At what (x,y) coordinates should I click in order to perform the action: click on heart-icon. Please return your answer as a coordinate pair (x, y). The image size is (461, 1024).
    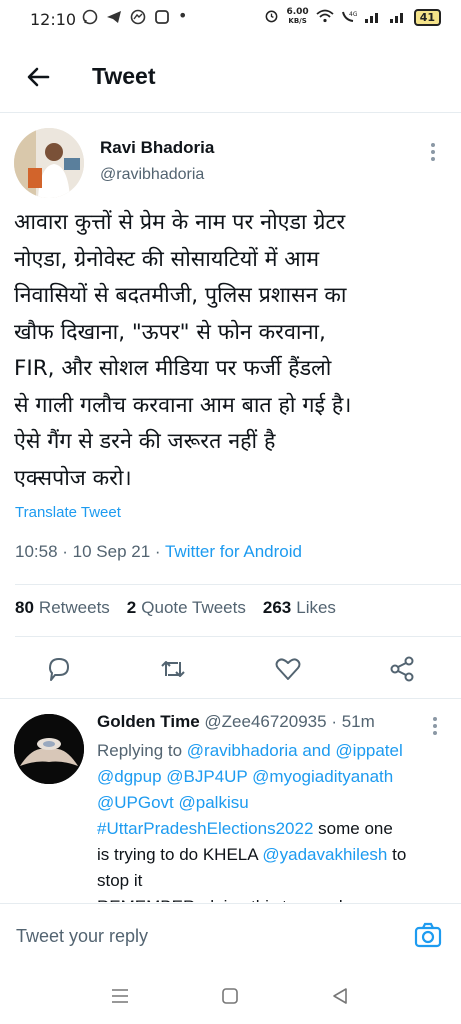
    Looking at the image, I should click on (288, 669).